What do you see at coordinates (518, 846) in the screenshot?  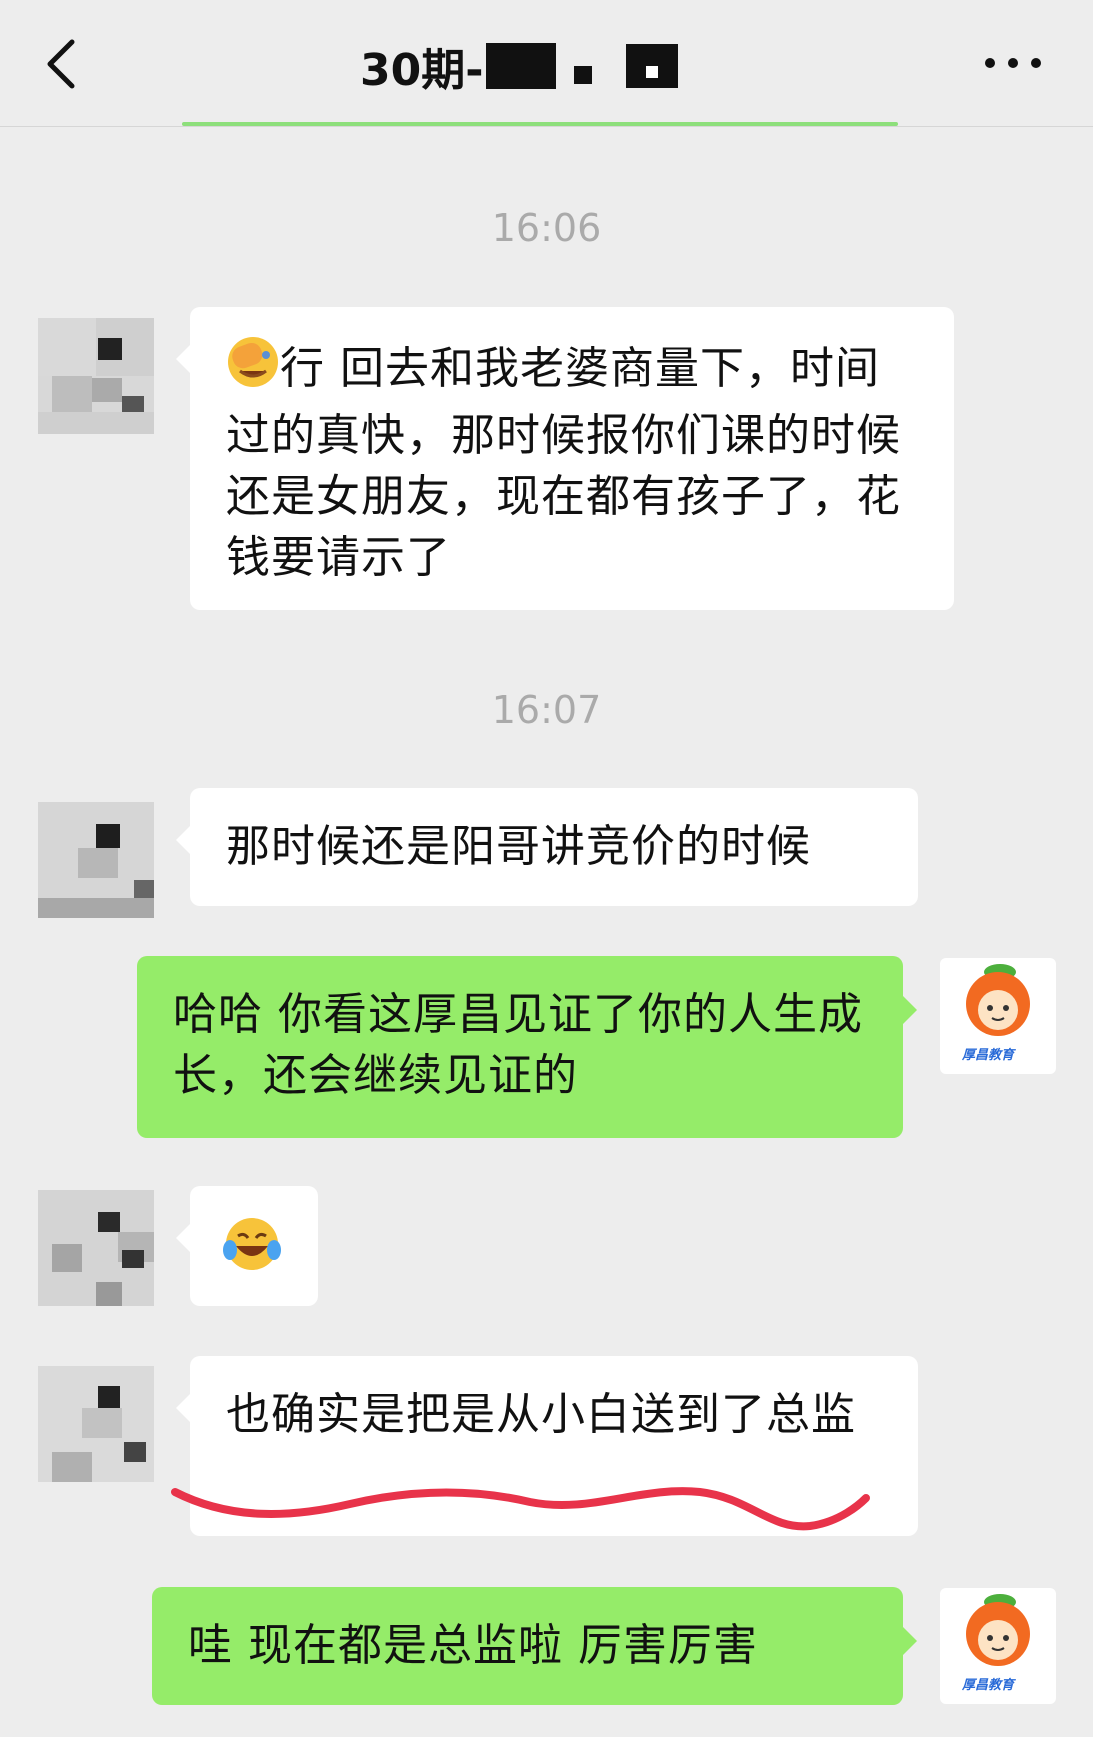 I see `message-text: 那时候还是阳哥讲竞价的时候` at bounding box center [518, 846].